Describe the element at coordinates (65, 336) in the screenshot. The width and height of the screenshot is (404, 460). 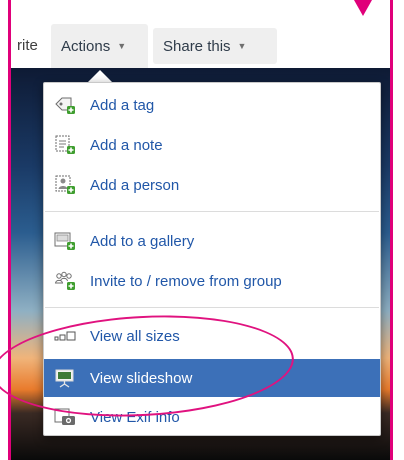
I see `sizes-icon` at that location.